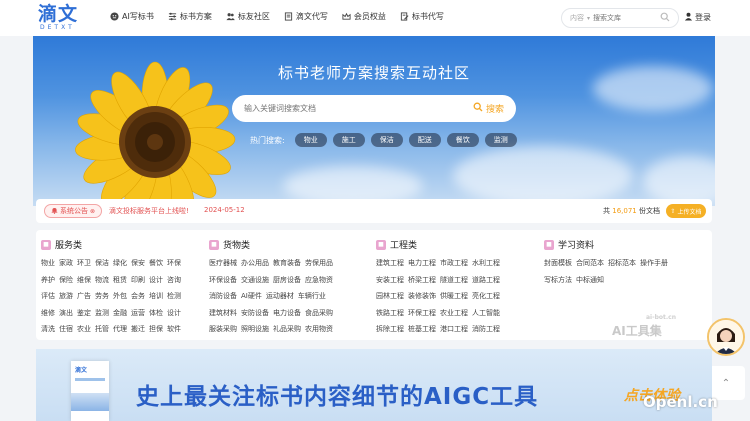 The height and width of the screenshot is (421, 750). Describe the element at coordinates (454, 296) in the screenshot. I see `category-link: 供暖工程` at that location.